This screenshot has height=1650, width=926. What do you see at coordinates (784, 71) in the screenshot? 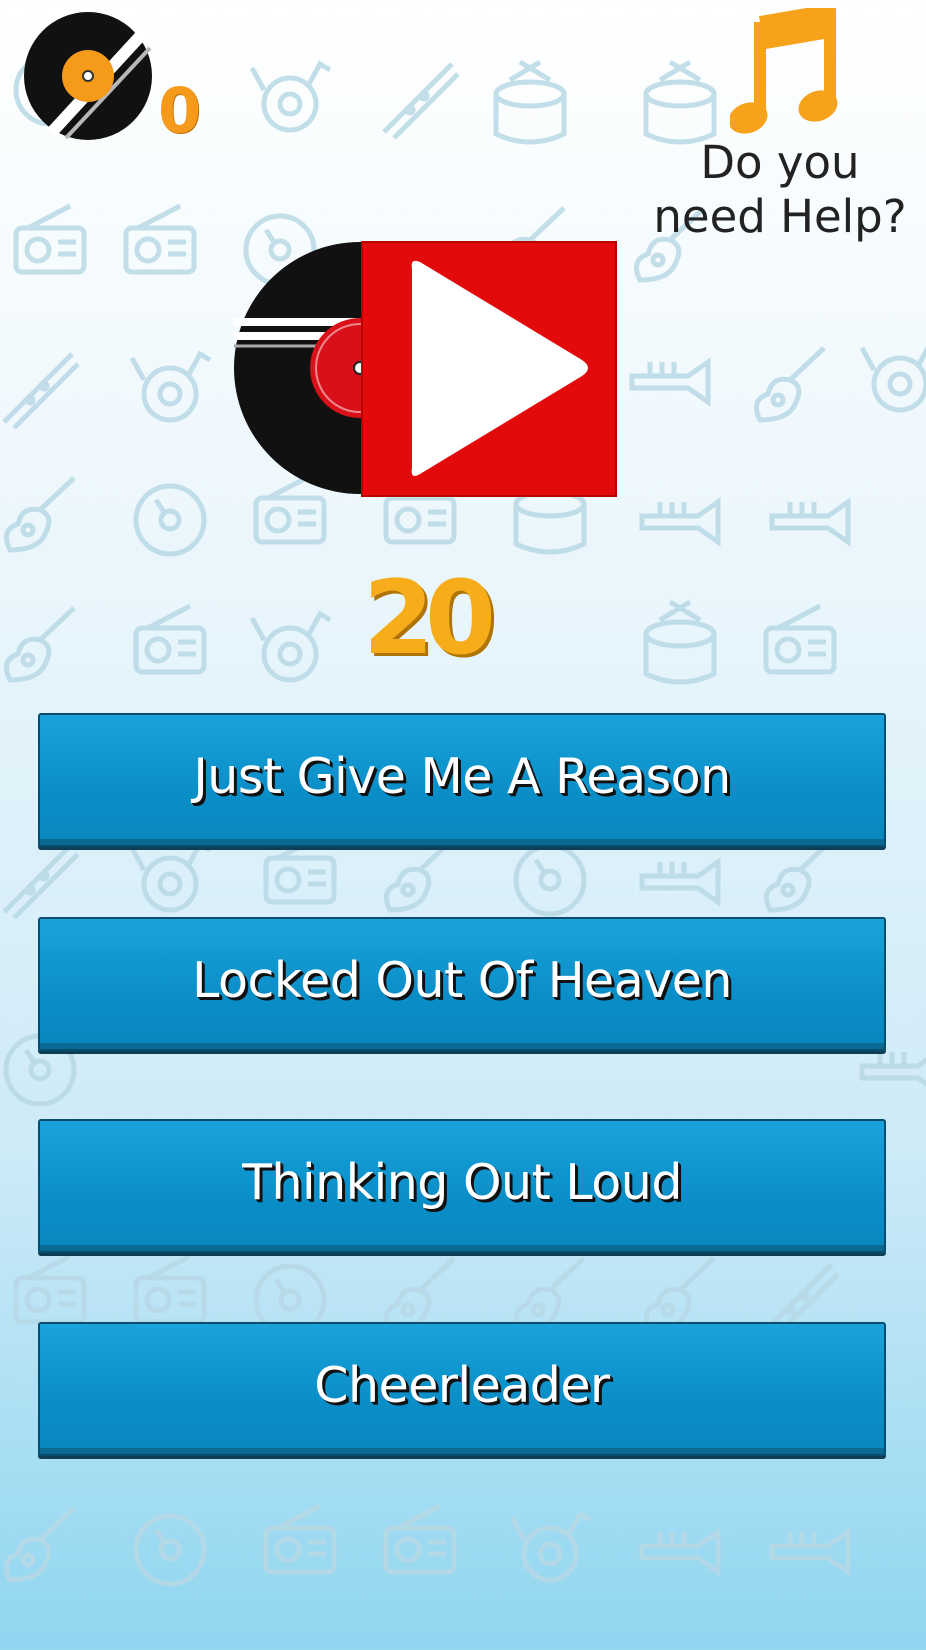
I see `music-note-icon` at bounding box center [784, 71].